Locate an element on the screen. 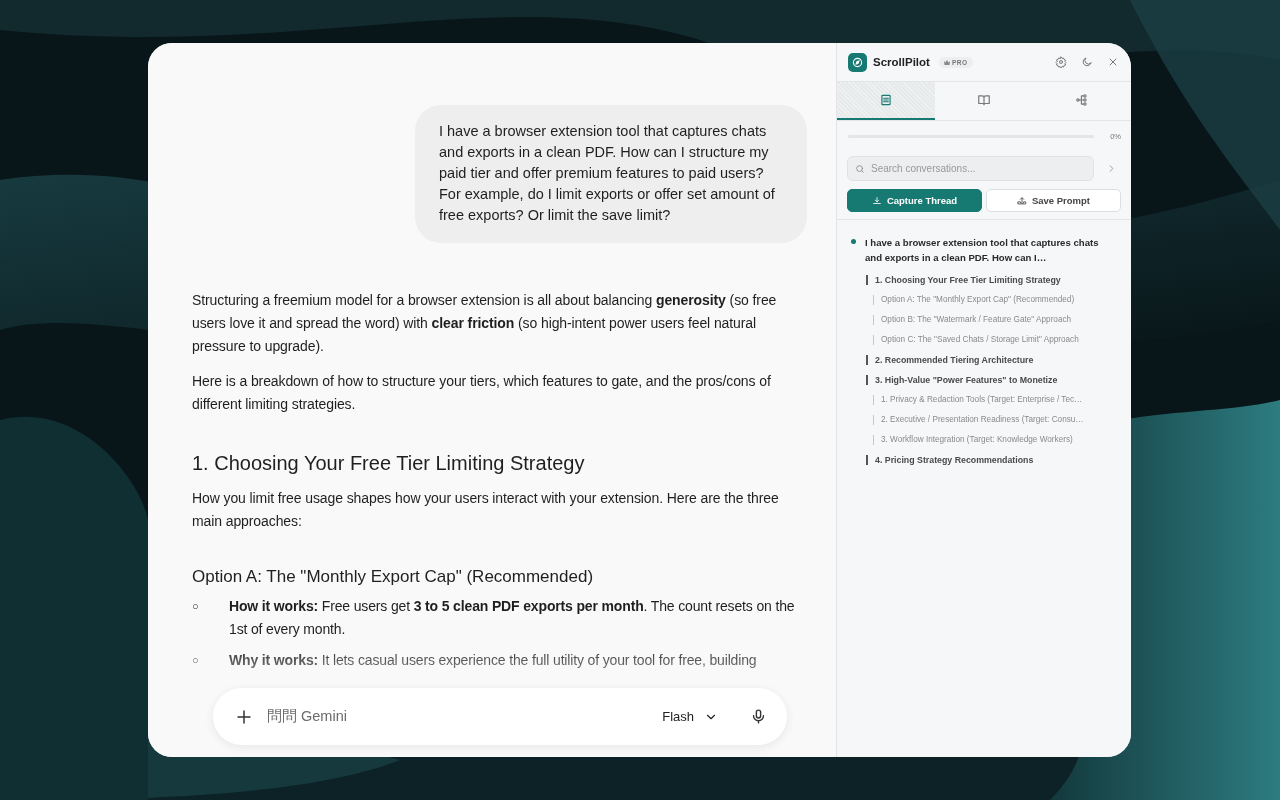 Image resolution: width=1280 pixels, height=800 pixels. outline-item: 3. High-Value "Power Features" to Monetize is located at coordinates (998, 380).